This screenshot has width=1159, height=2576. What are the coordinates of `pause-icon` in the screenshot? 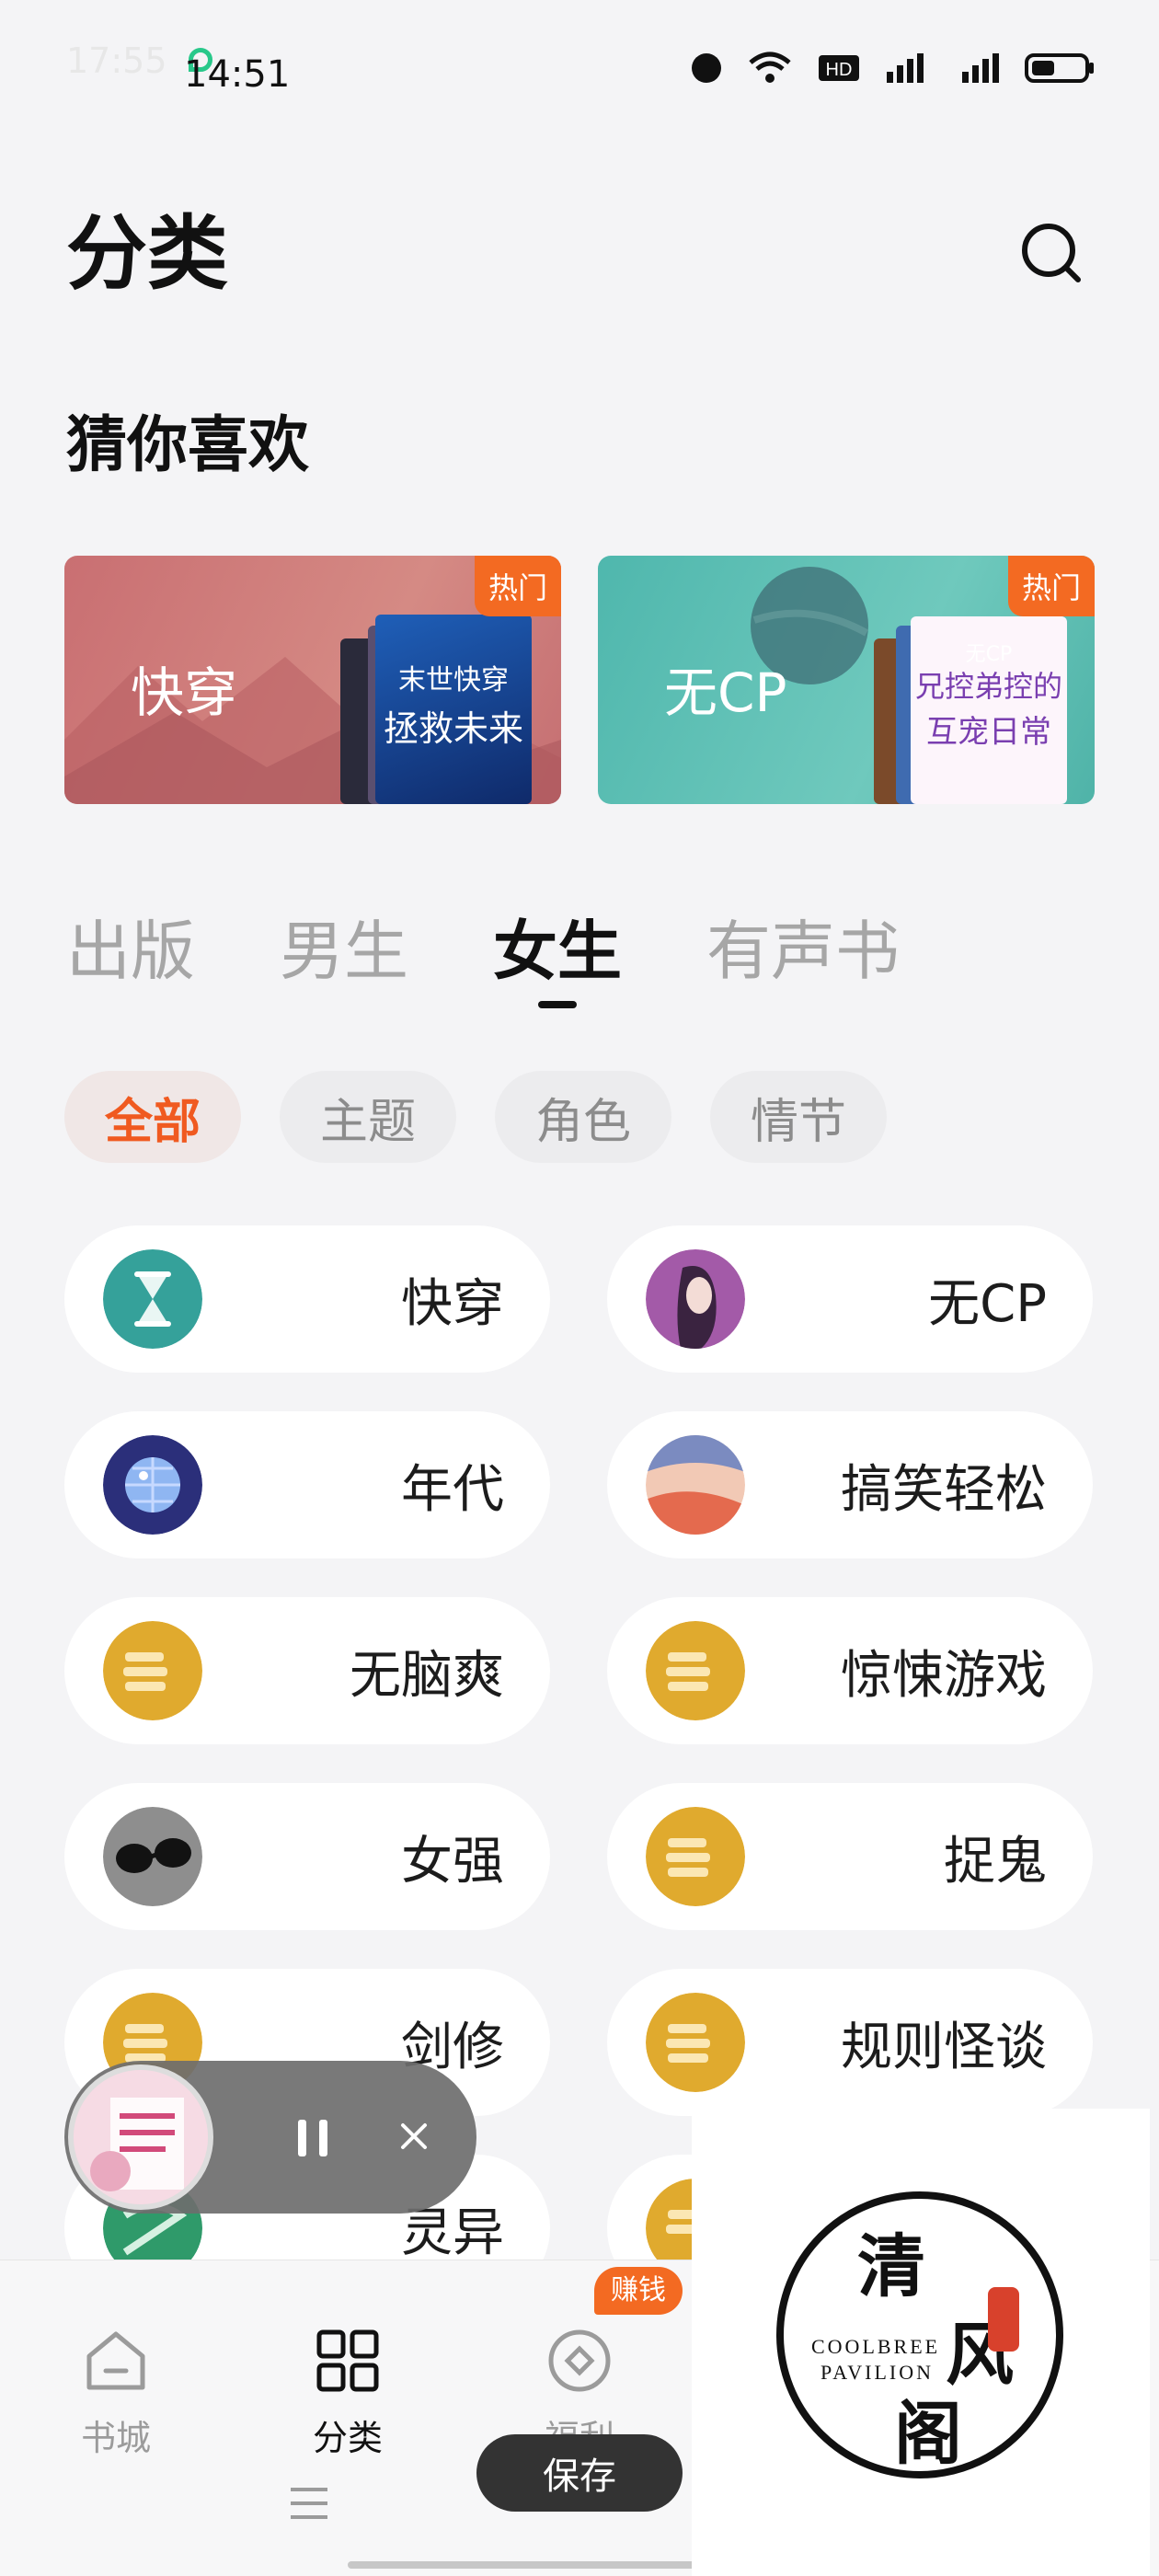 It's located at (312, 2138).